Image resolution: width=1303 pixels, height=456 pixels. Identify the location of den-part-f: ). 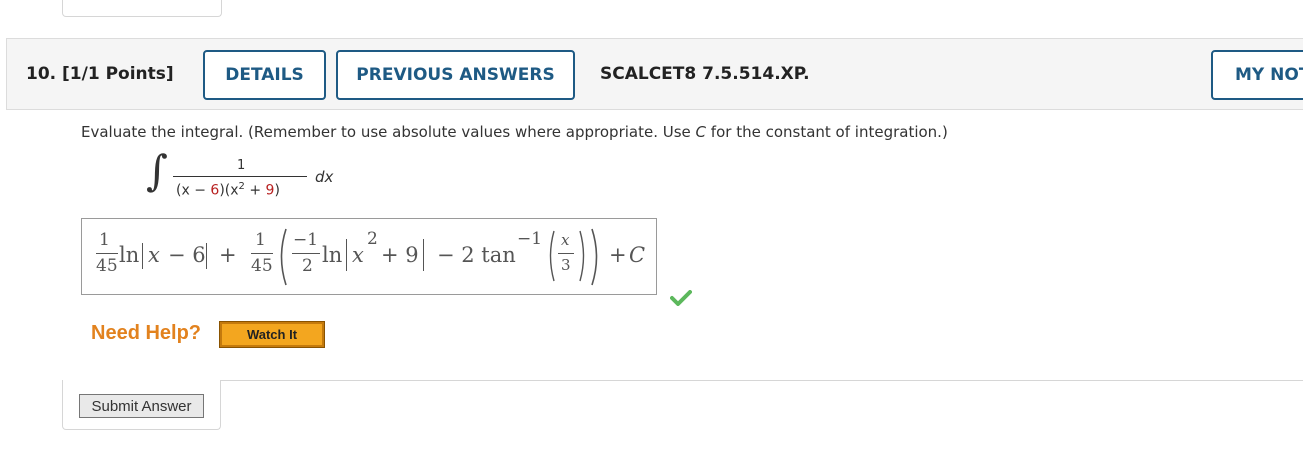
(277, 190).